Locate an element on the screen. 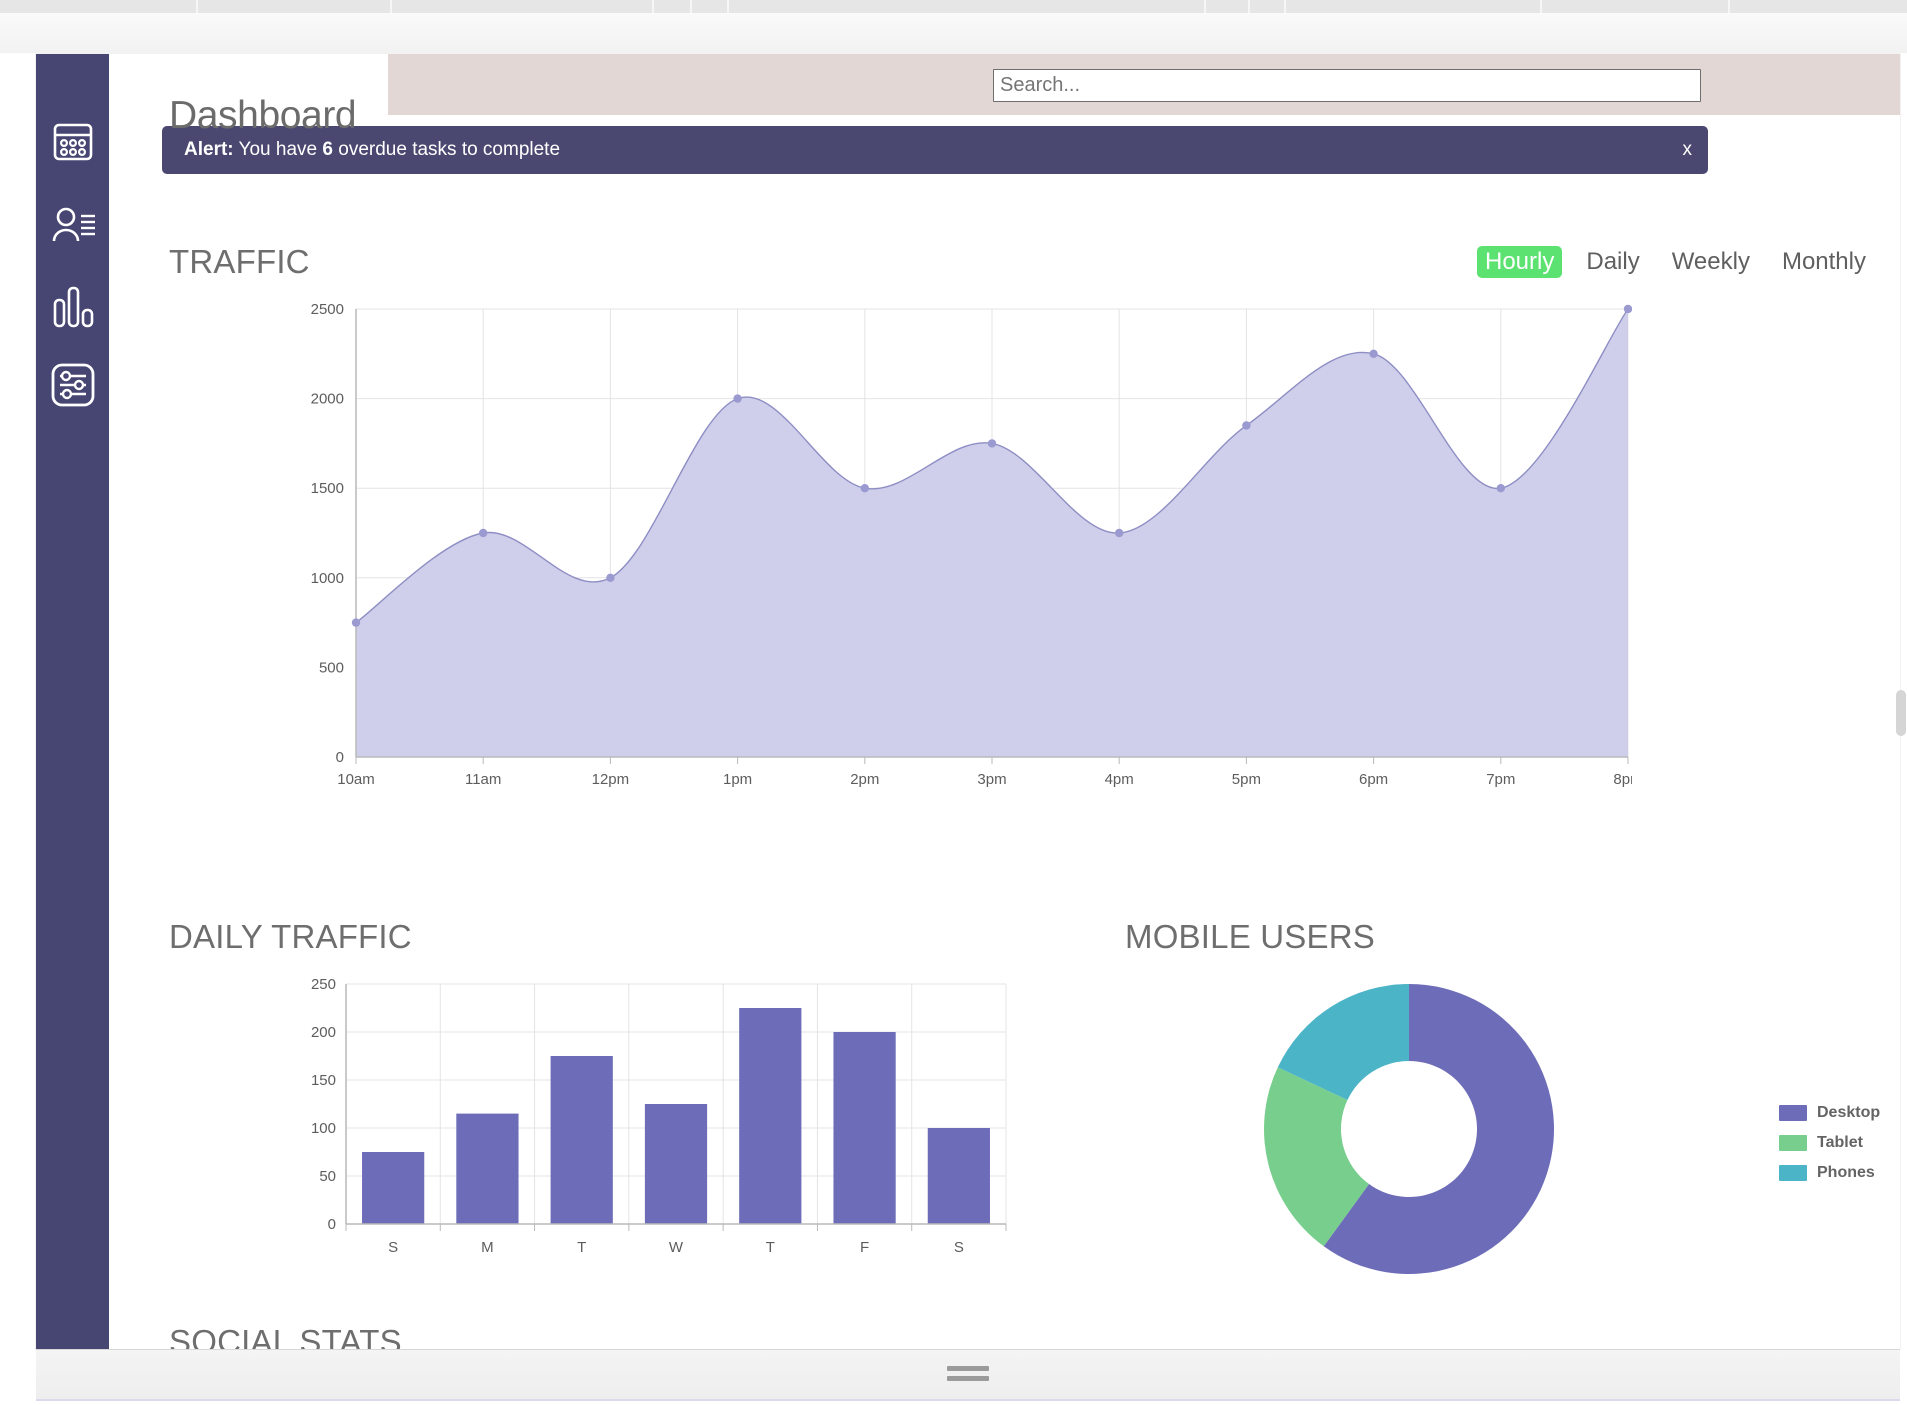 This screenshot has width=1907, height=1405. svg-text: 7pm is located at coordinates (1500, 779).